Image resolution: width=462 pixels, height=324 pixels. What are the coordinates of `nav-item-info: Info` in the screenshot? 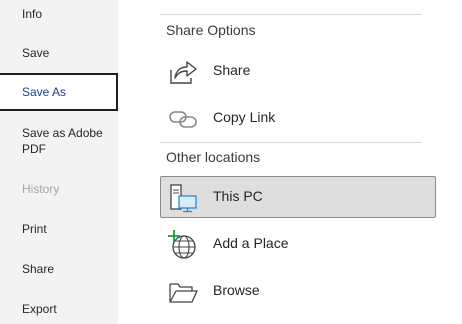 It's located at (59, 14).